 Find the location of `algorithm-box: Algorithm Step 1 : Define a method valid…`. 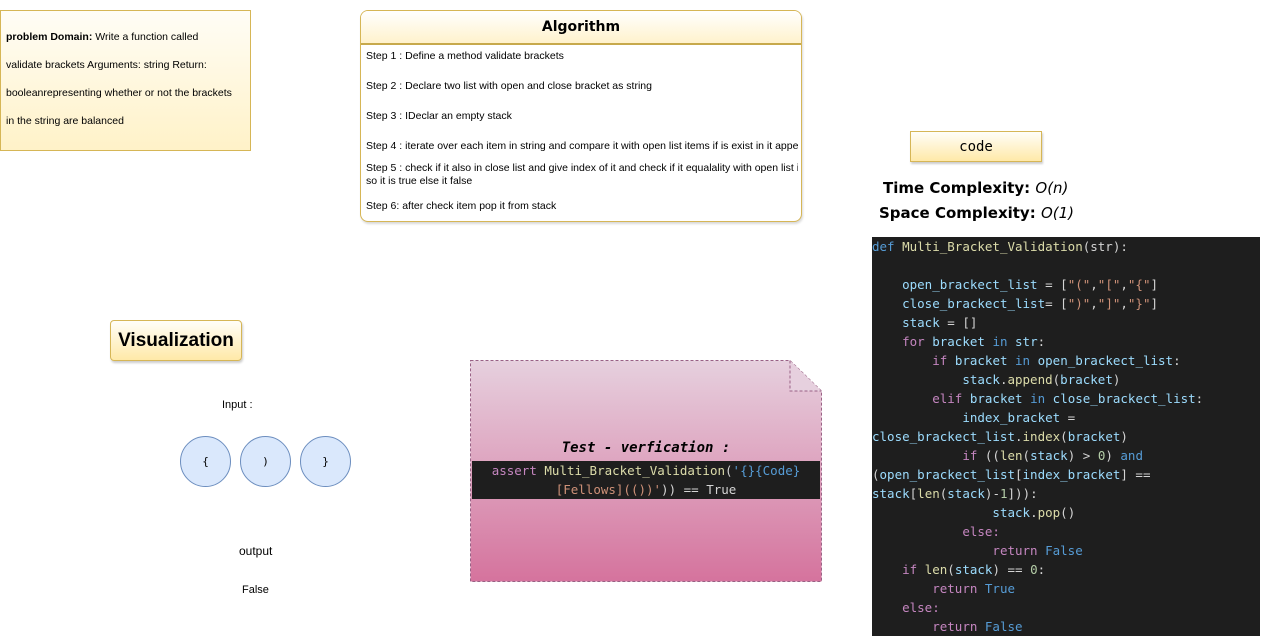

algorithm-box: Algorithm Step 1 : Define a method valid… is located at coordinates (581, 116).